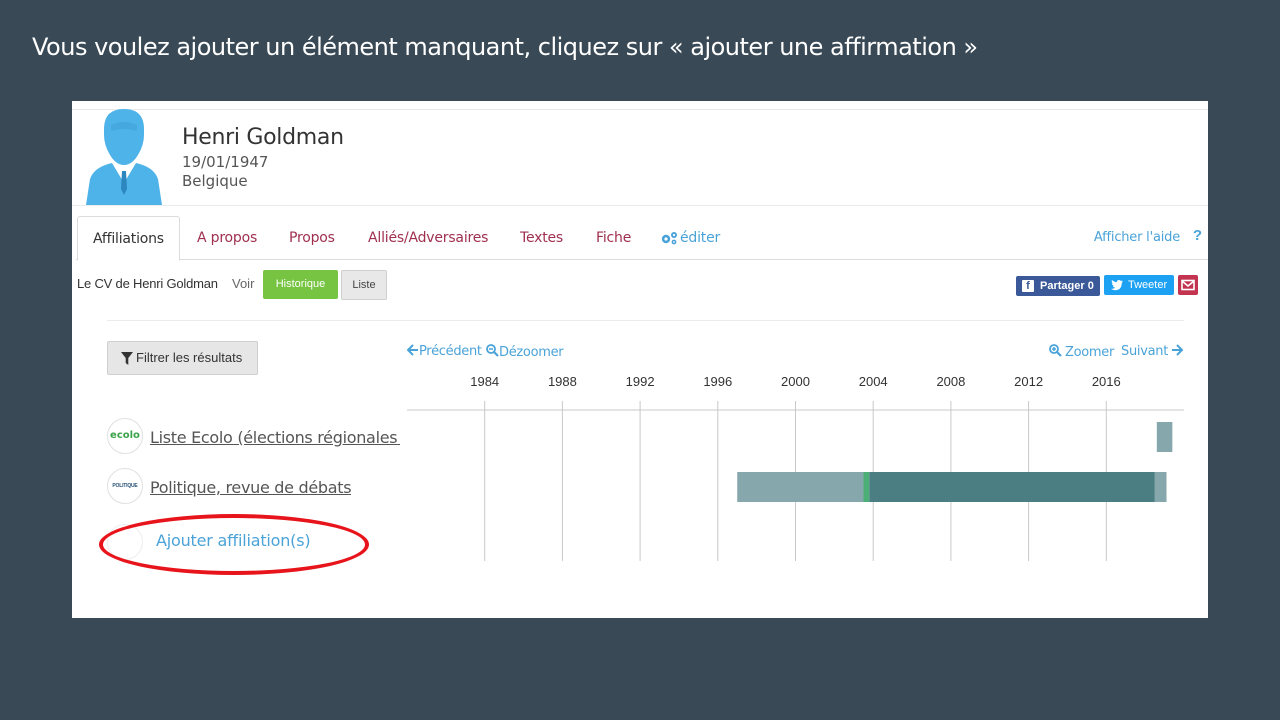 Image resolution: width=1280 pixels, height=720 pixels. I want to click on envelope-icon, so click(1188, 285).